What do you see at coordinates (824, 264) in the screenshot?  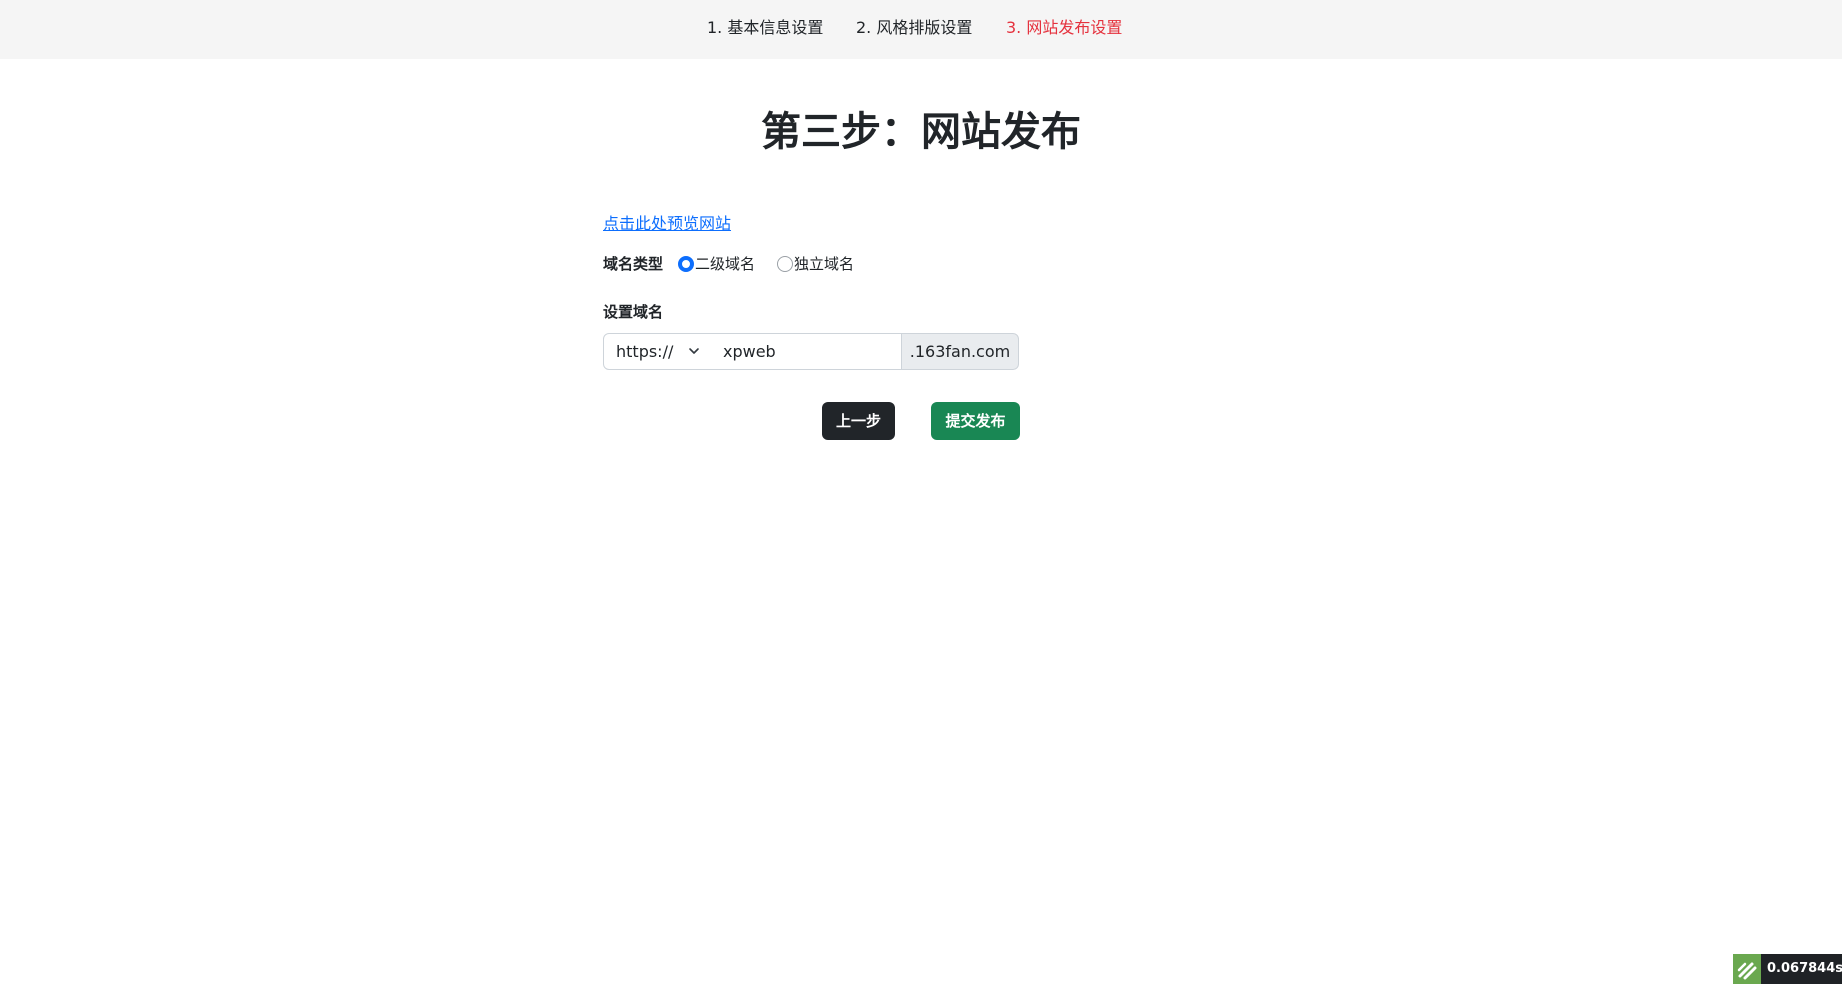 I see `radio-custom-domain-label: 独立域名` at bounding box center [824, 264].